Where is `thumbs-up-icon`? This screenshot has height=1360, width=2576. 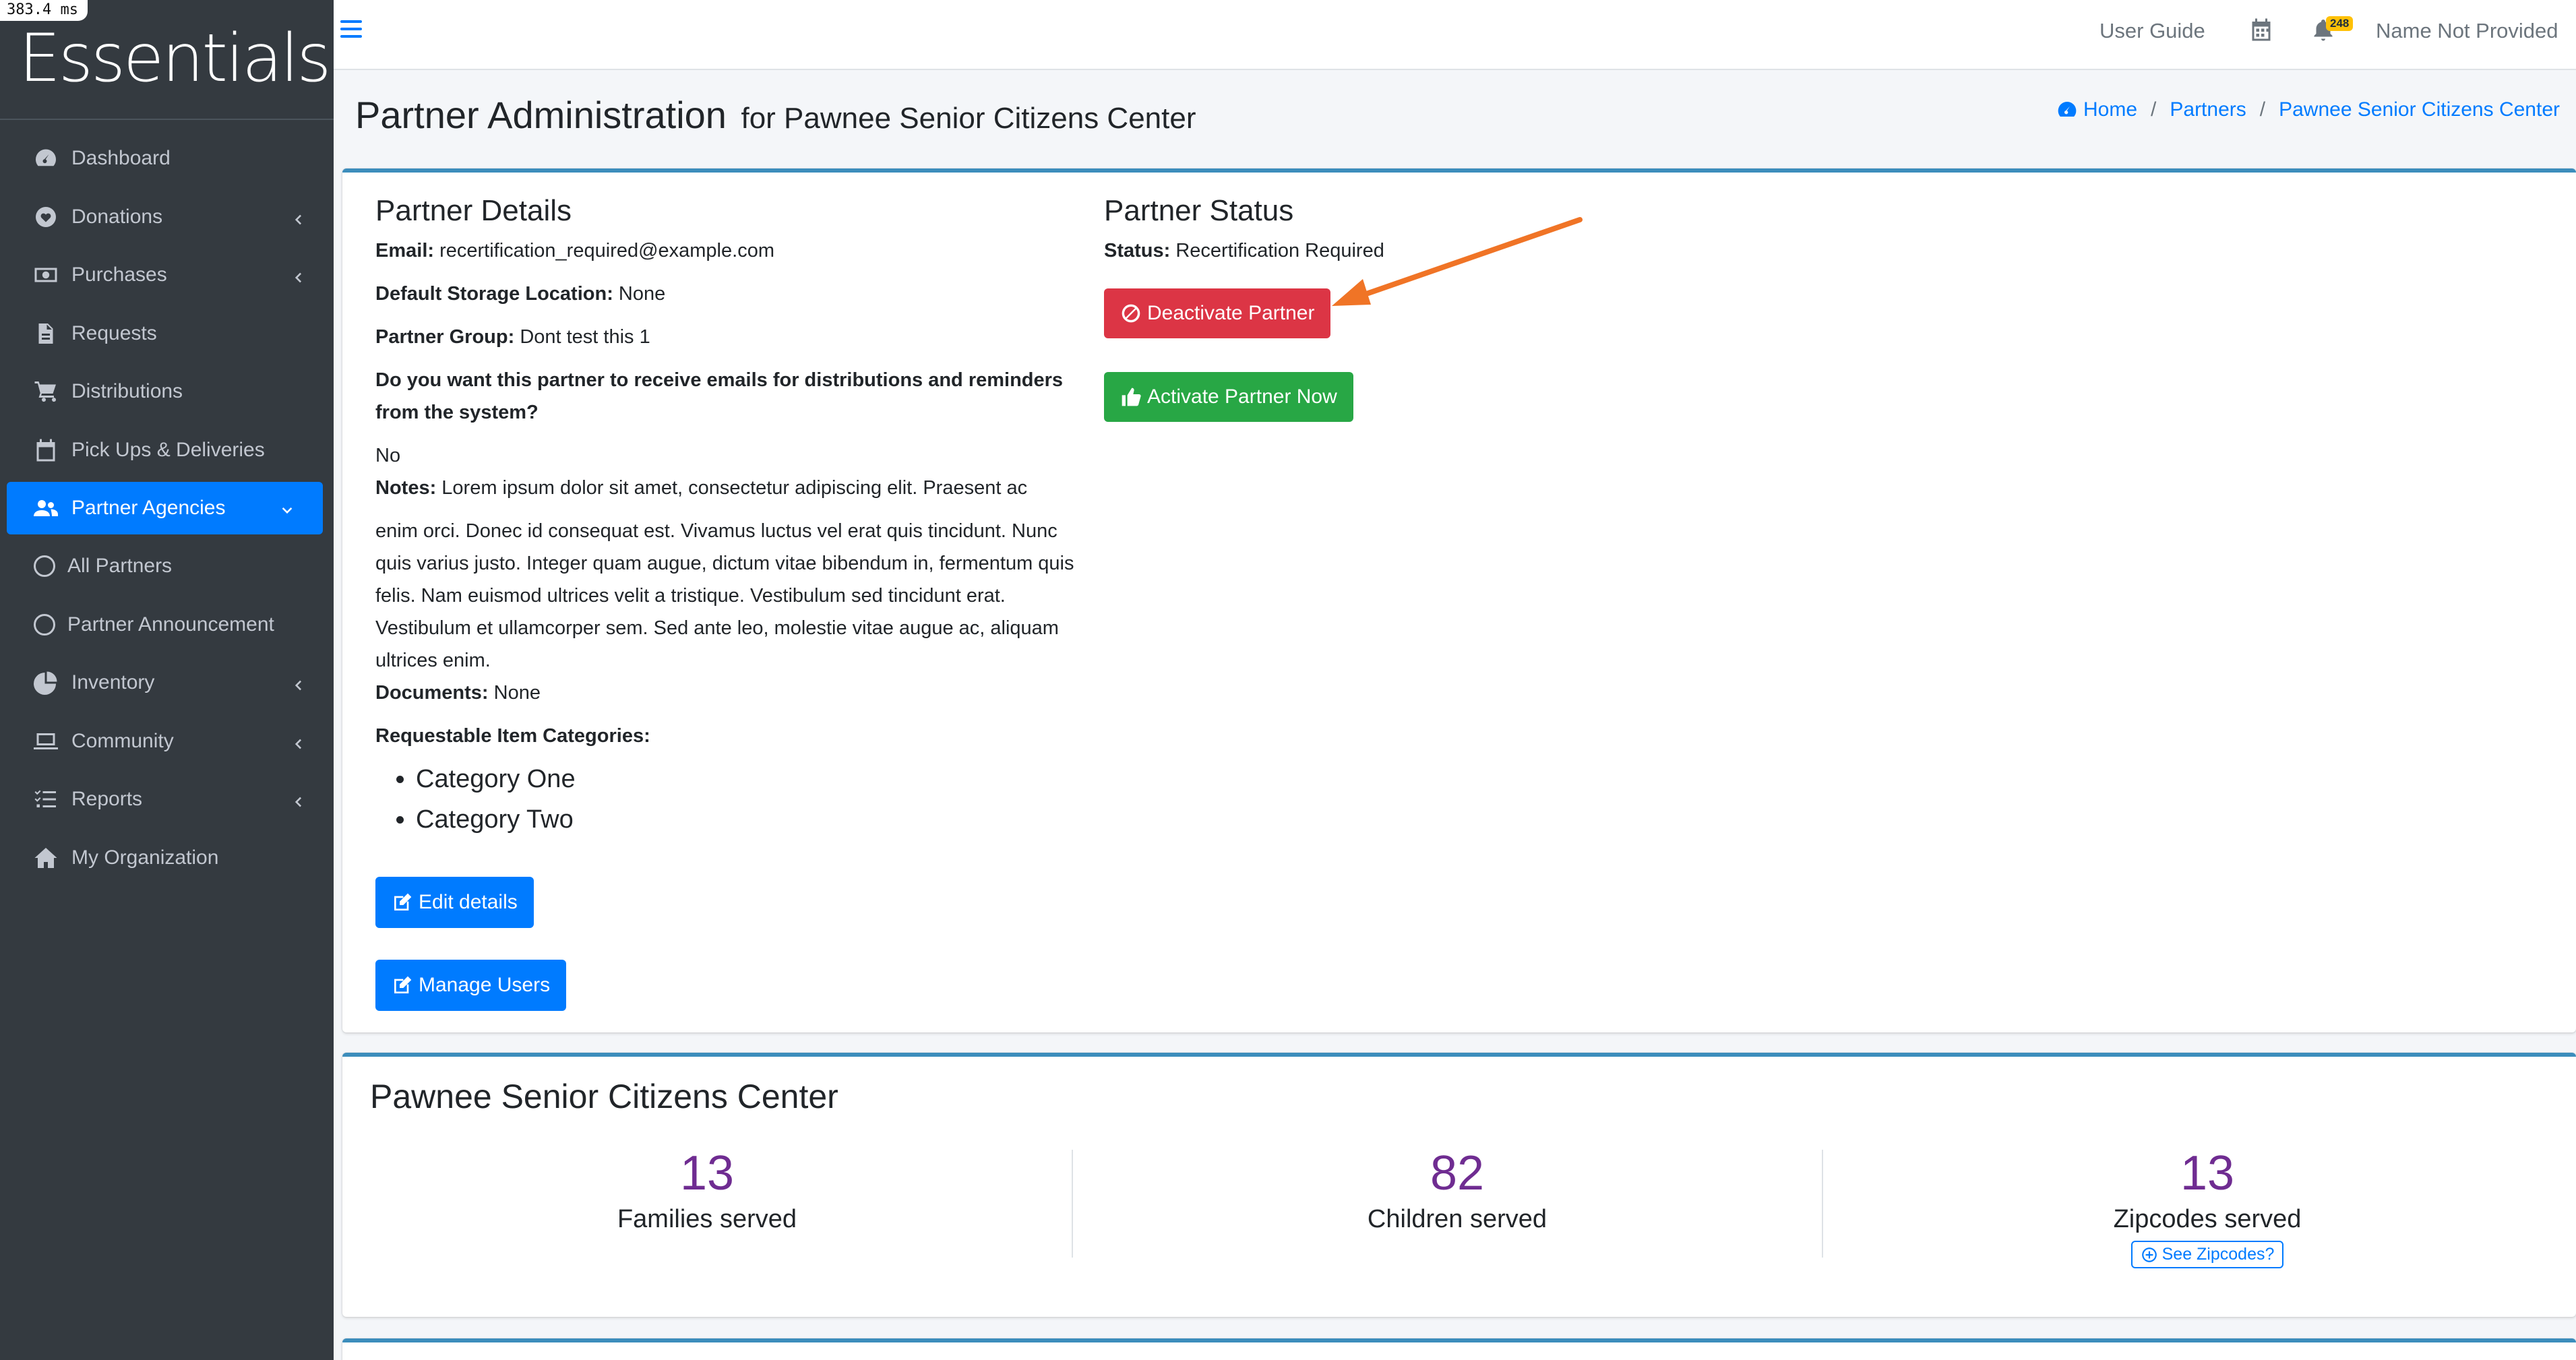 thumbs-up-icon is located at coordinates (1132, 397).